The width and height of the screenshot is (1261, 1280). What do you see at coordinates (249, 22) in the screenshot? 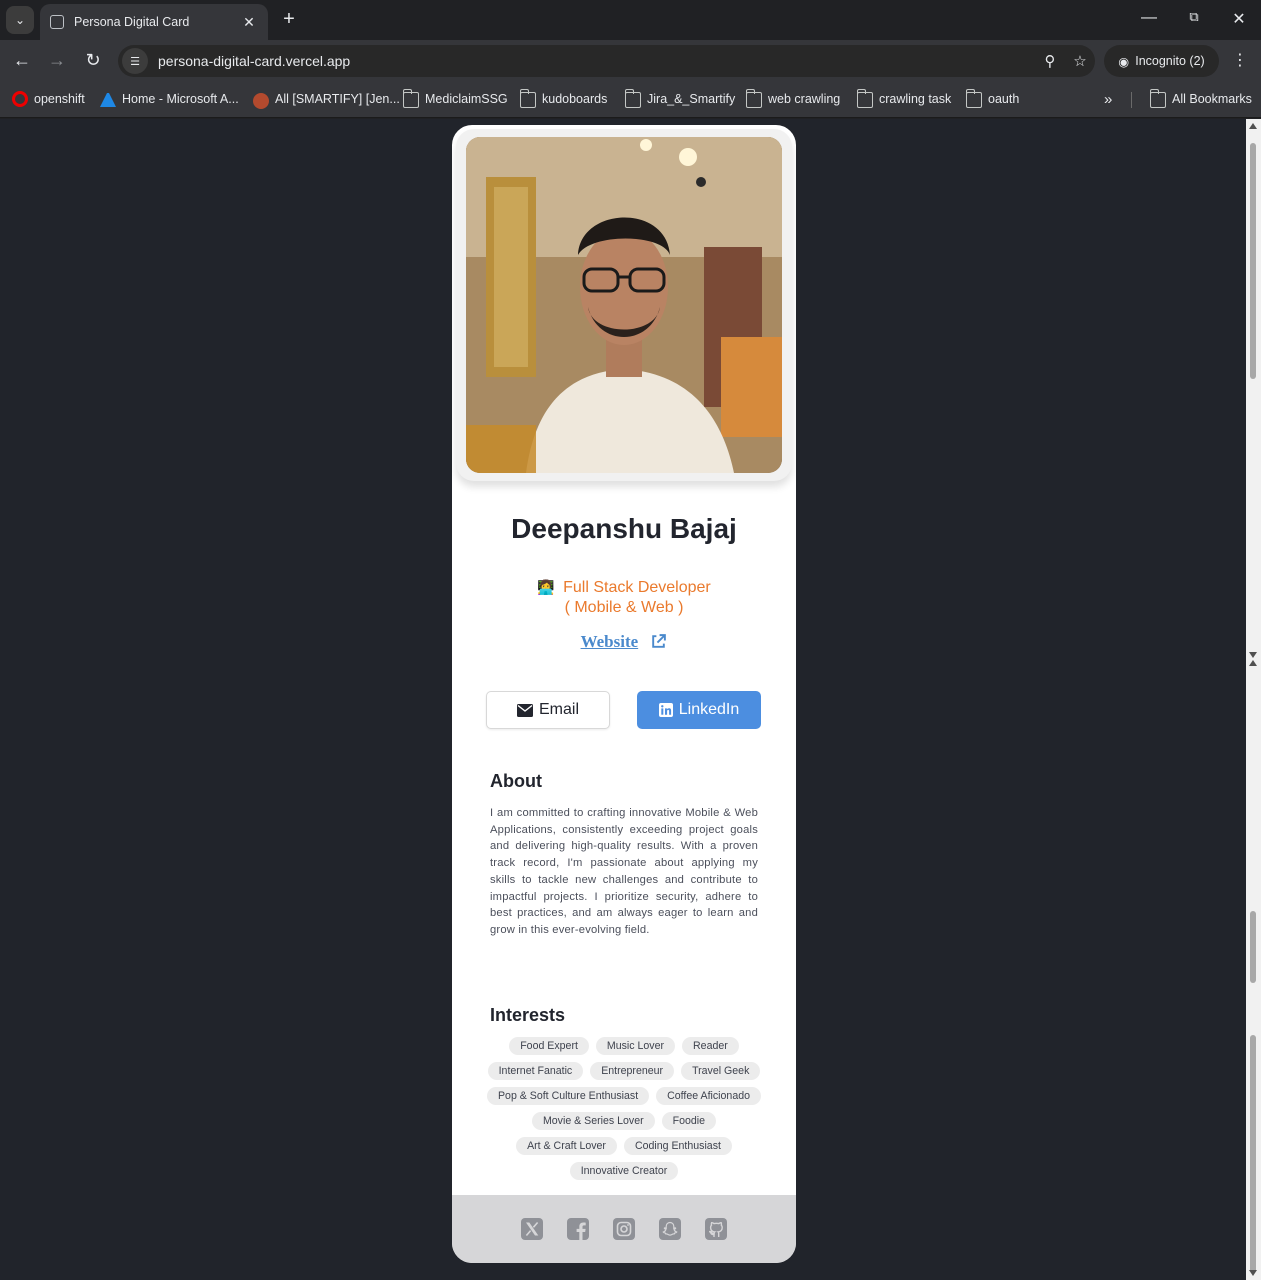
I see `close-tab-icon: ✕` at bounding box center [249, 22].